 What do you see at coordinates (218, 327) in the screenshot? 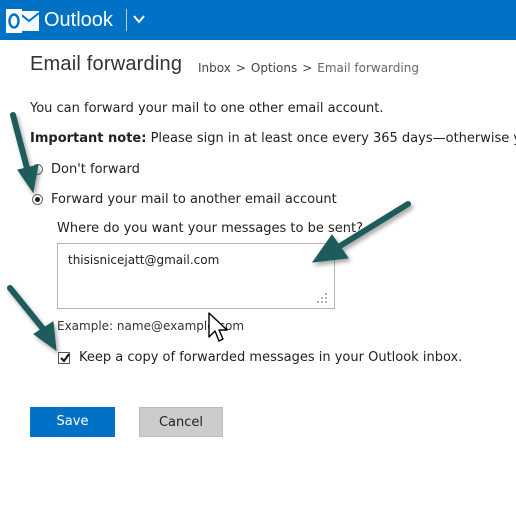
I see `mouse-cursor-icon` at bounding box center [218, 327].